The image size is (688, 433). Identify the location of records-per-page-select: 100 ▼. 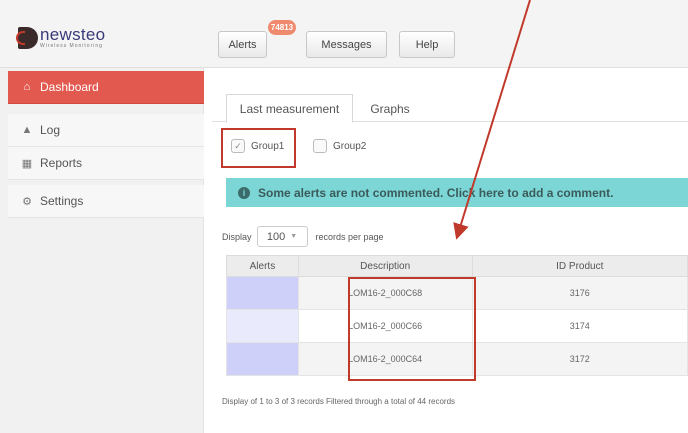
(282, 236).